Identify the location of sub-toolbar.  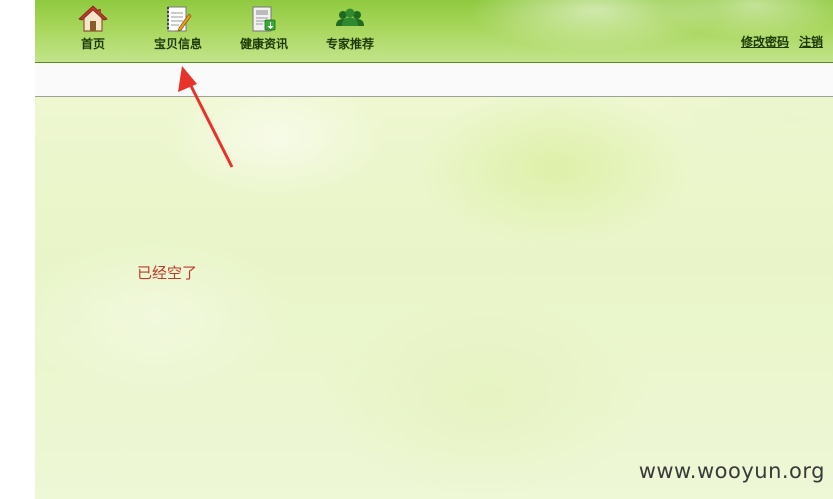
(434, 80).